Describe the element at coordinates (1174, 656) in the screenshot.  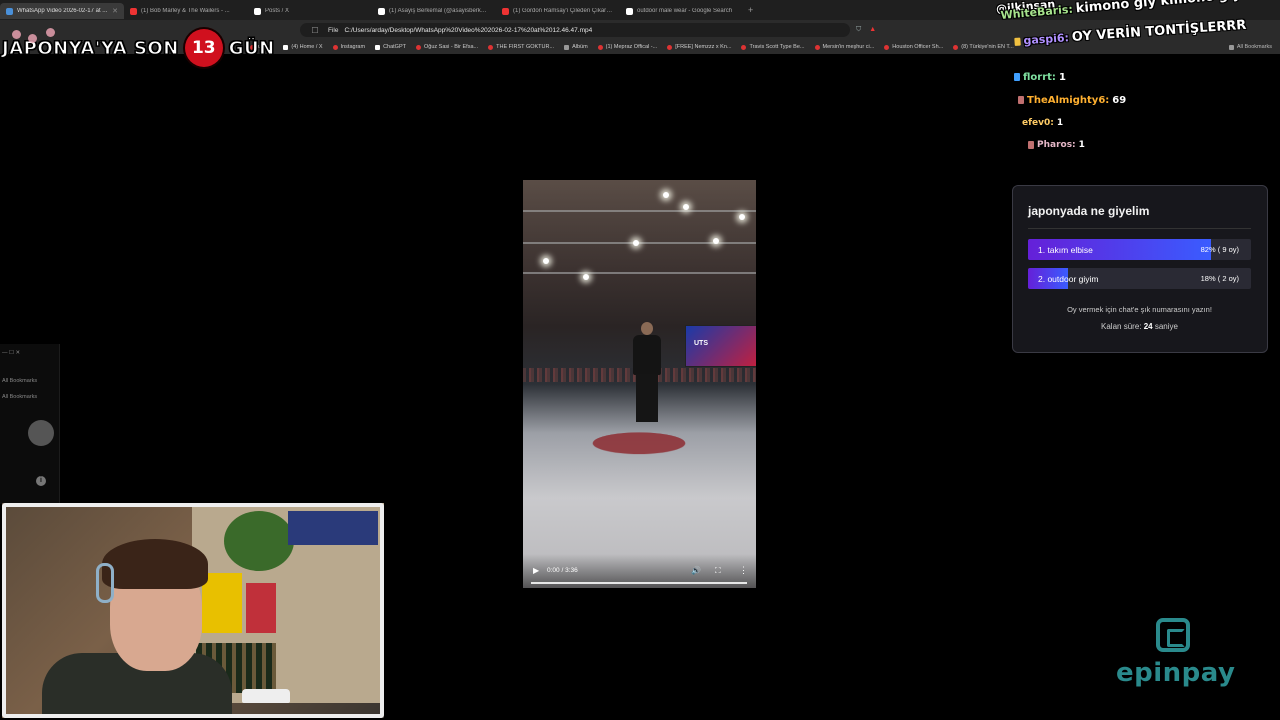
I see `sponsor-logo: epinpay` at that location.